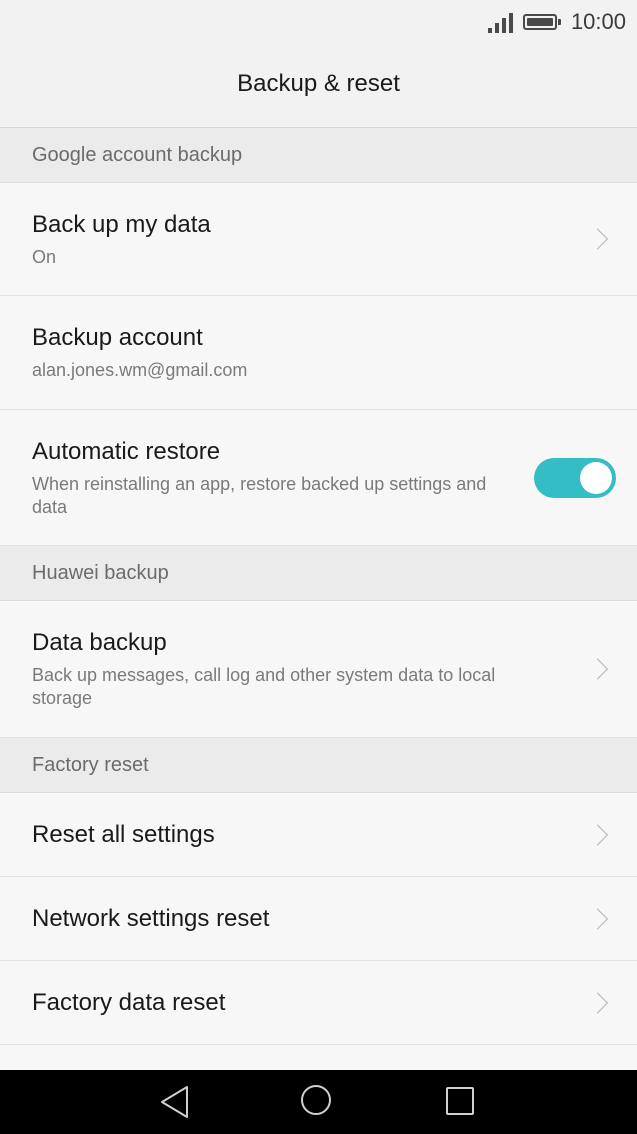 The image size is (637, 1134). What do you see at coordinates (575, 477) in the screenshot?
I see `automatic-restore-toggle` at bounding box center [575, 477].